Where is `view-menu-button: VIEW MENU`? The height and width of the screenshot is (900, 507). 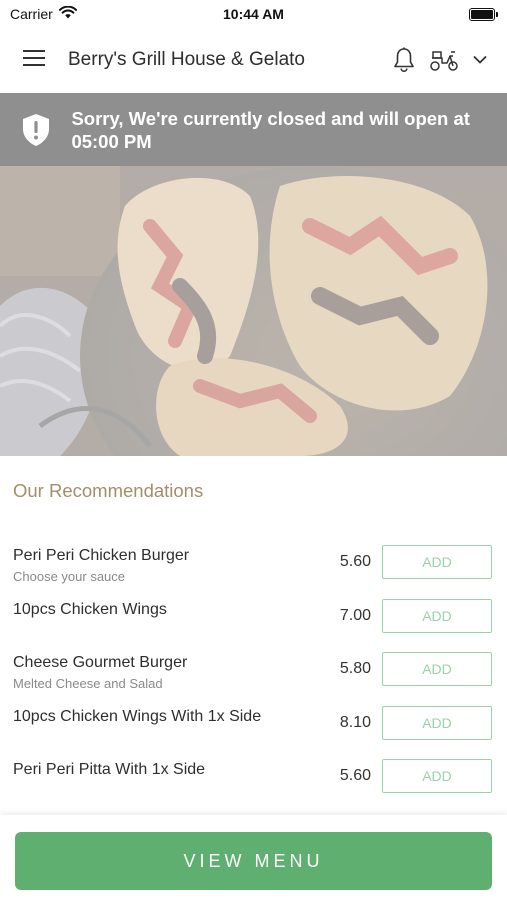 view-menu-button: VIEW MENU is located at coordinates (253, 861).